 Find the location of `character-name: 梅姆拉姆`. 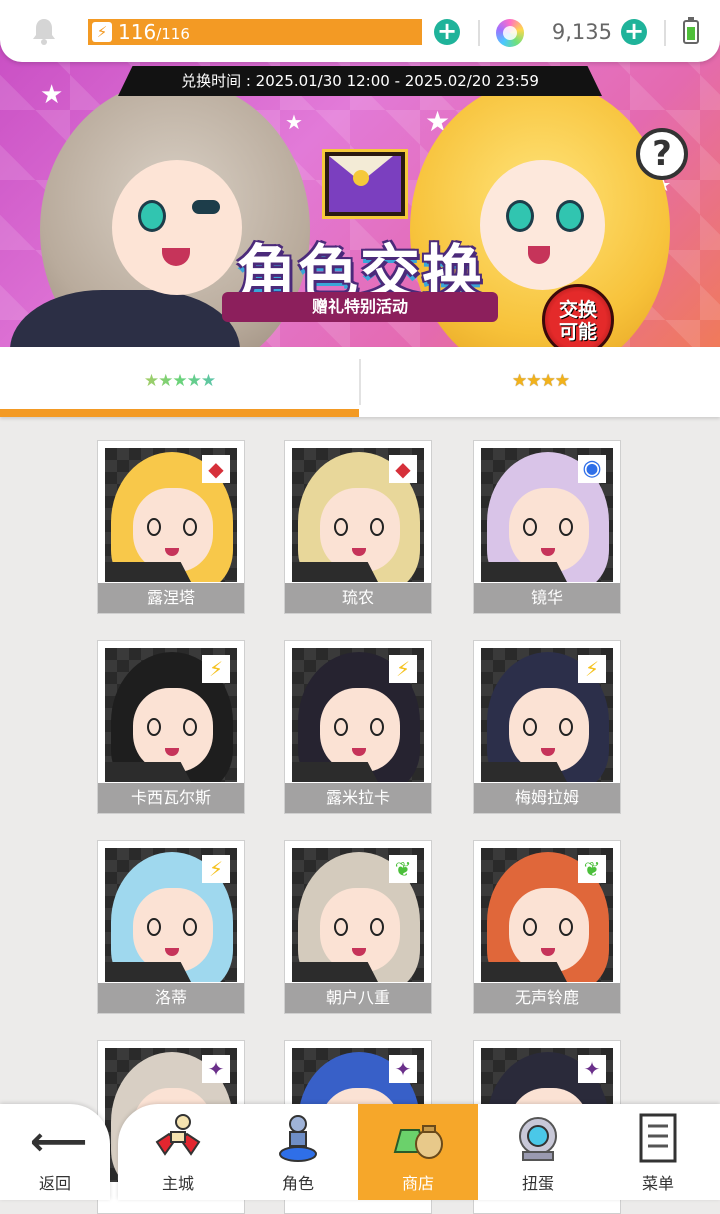

character-name: 梅姆拉姆 is located at coordinates (547, 798).